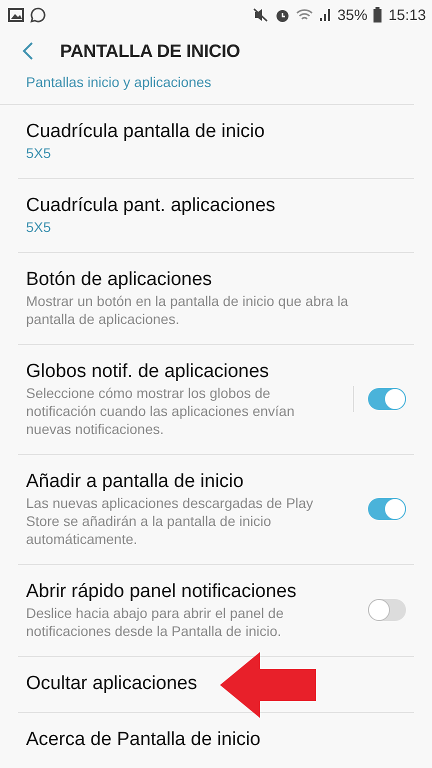 This screenshot has height=768, width=432. What do you see at coordinates (220, 132) in the screenshot?
I see `setting-title: Cuadrícula pantalla de inicio` at bounding box center [220, 132].